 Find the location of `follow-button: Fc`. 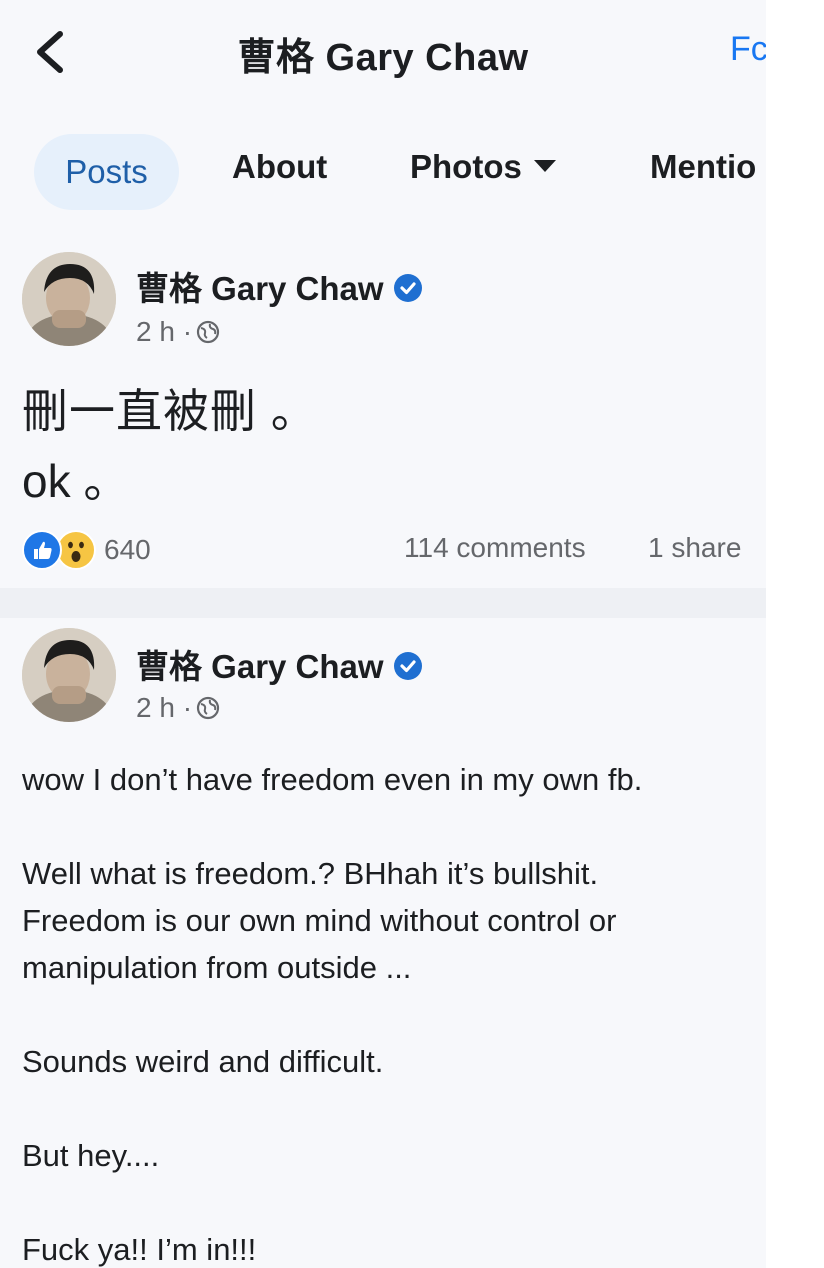

follow-button: Fc is located at coordinates (748, 49).